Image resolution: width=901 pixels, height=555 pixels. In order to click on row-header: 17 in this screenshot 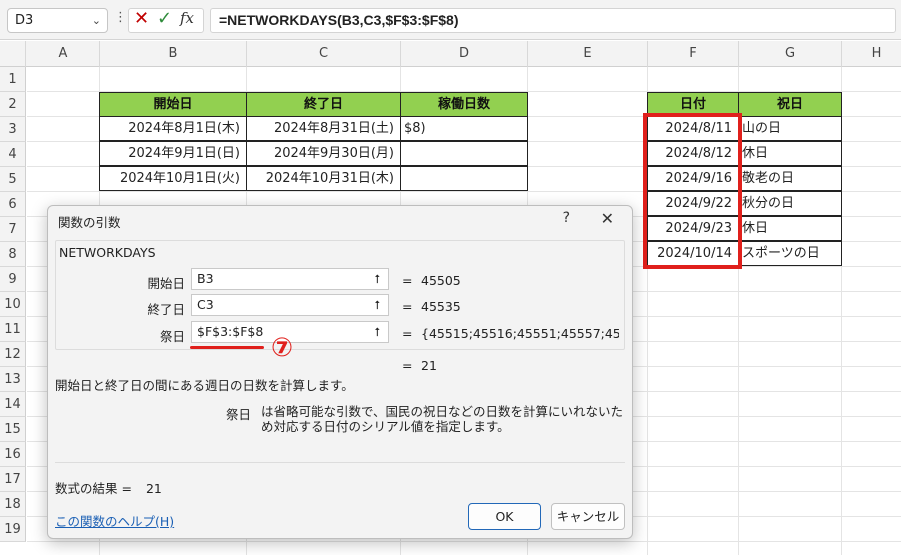, I will do `click(13, 479)`.